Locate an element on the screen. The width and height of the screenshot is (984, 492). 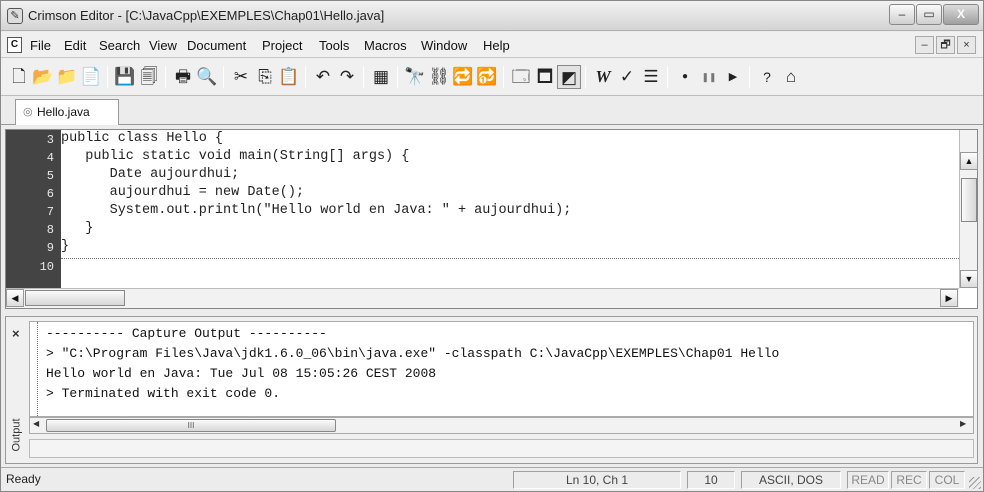
menu-help: Help is located at coordinates (496, 45).